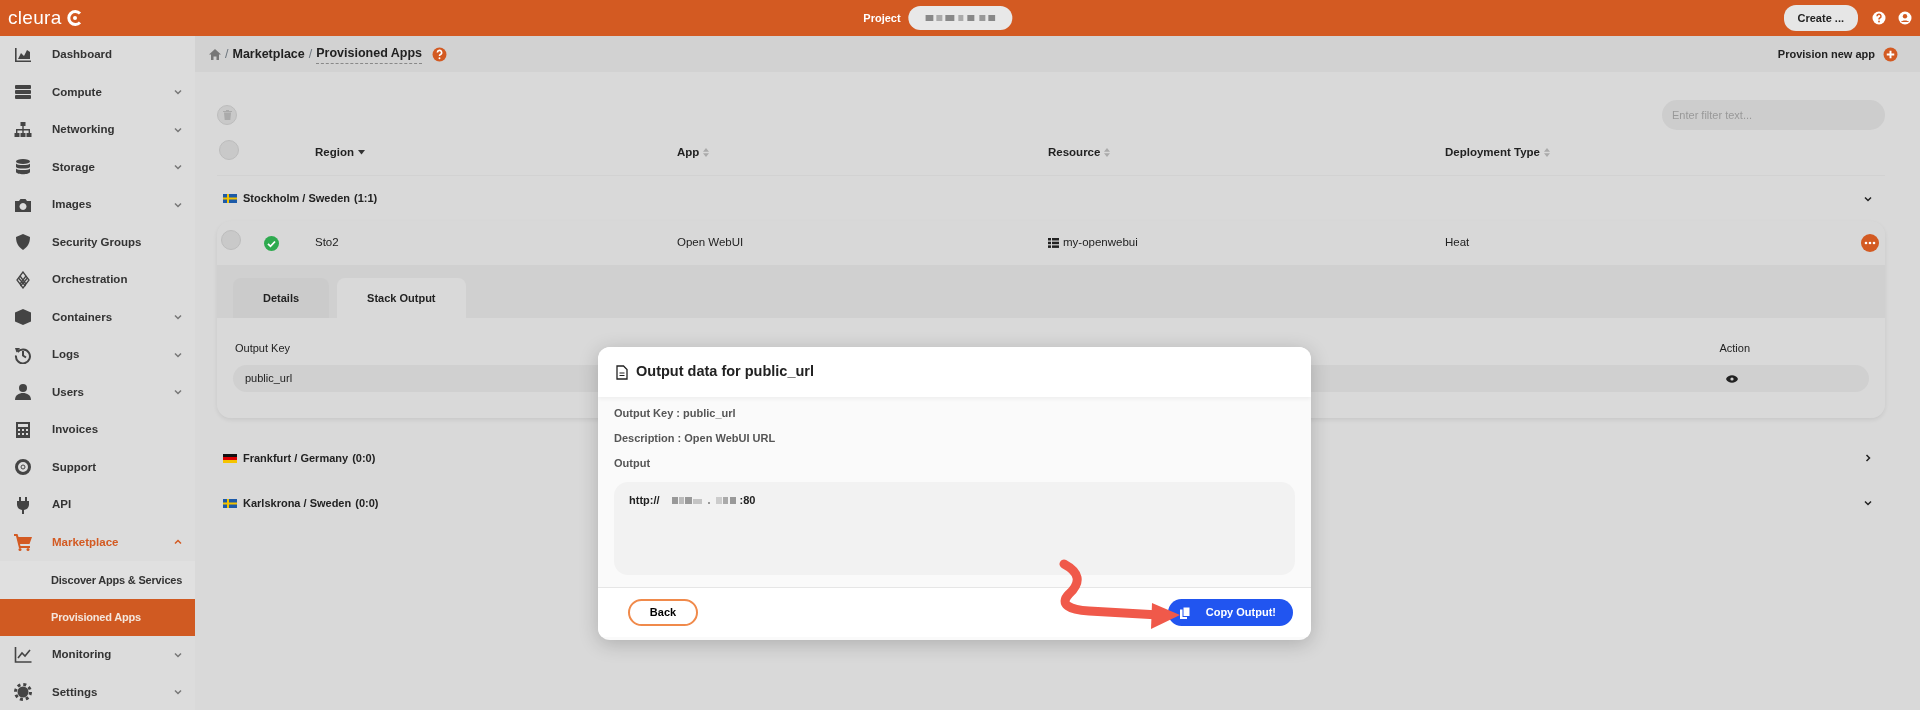  What do you see at coordinates (369, 54) in the screenshot?
I see `breadcrumb-link: Provisioned Apps` at bounding box center [369, 54].